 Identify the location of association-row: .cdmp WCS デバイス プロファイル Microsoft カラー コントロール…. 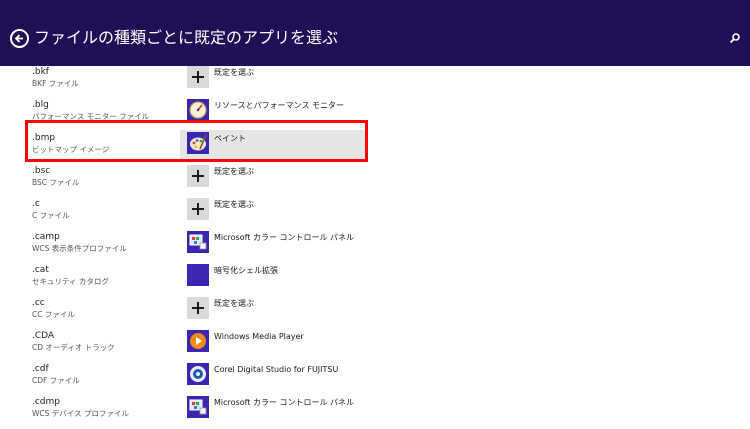
(375, 412).